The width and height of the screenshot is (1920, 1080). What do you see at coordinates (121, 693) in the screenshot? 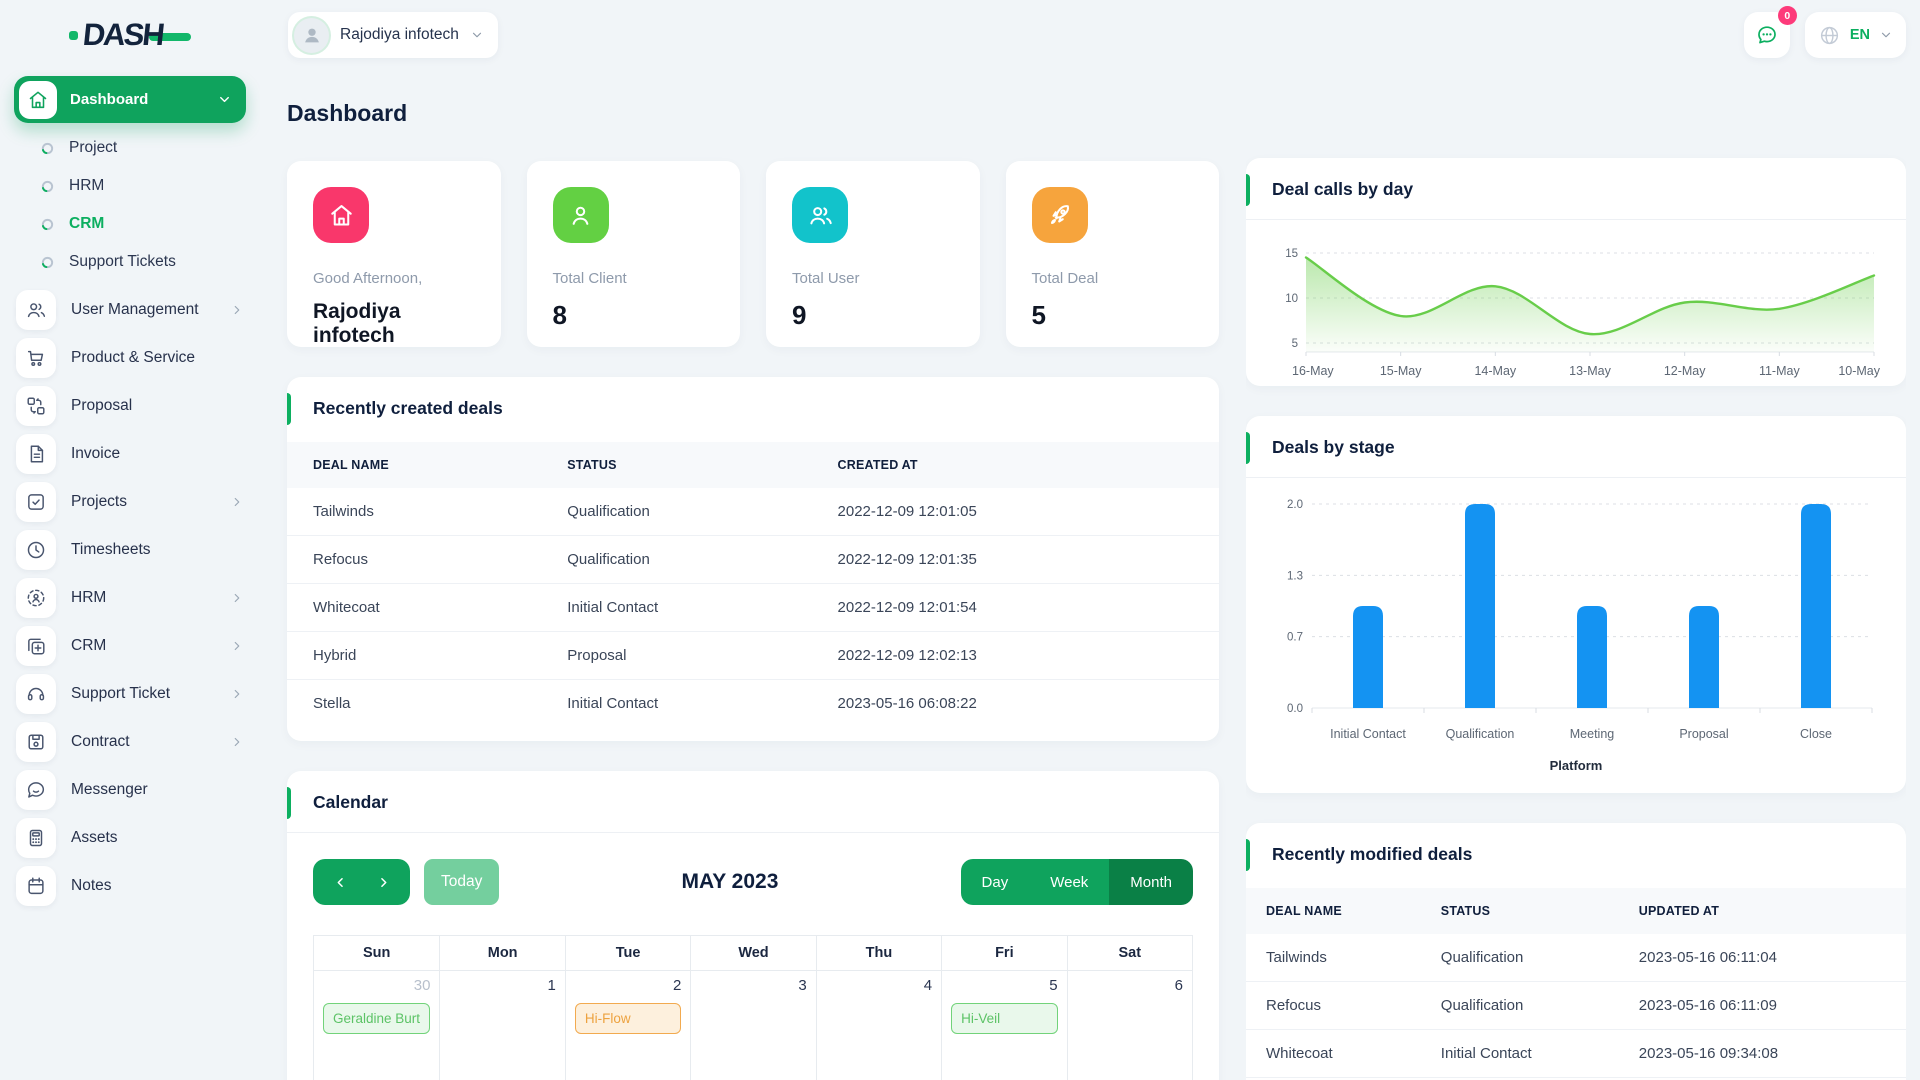
I see `sidebar-item-label: Support Ticket` at bounding box center [121, 693].